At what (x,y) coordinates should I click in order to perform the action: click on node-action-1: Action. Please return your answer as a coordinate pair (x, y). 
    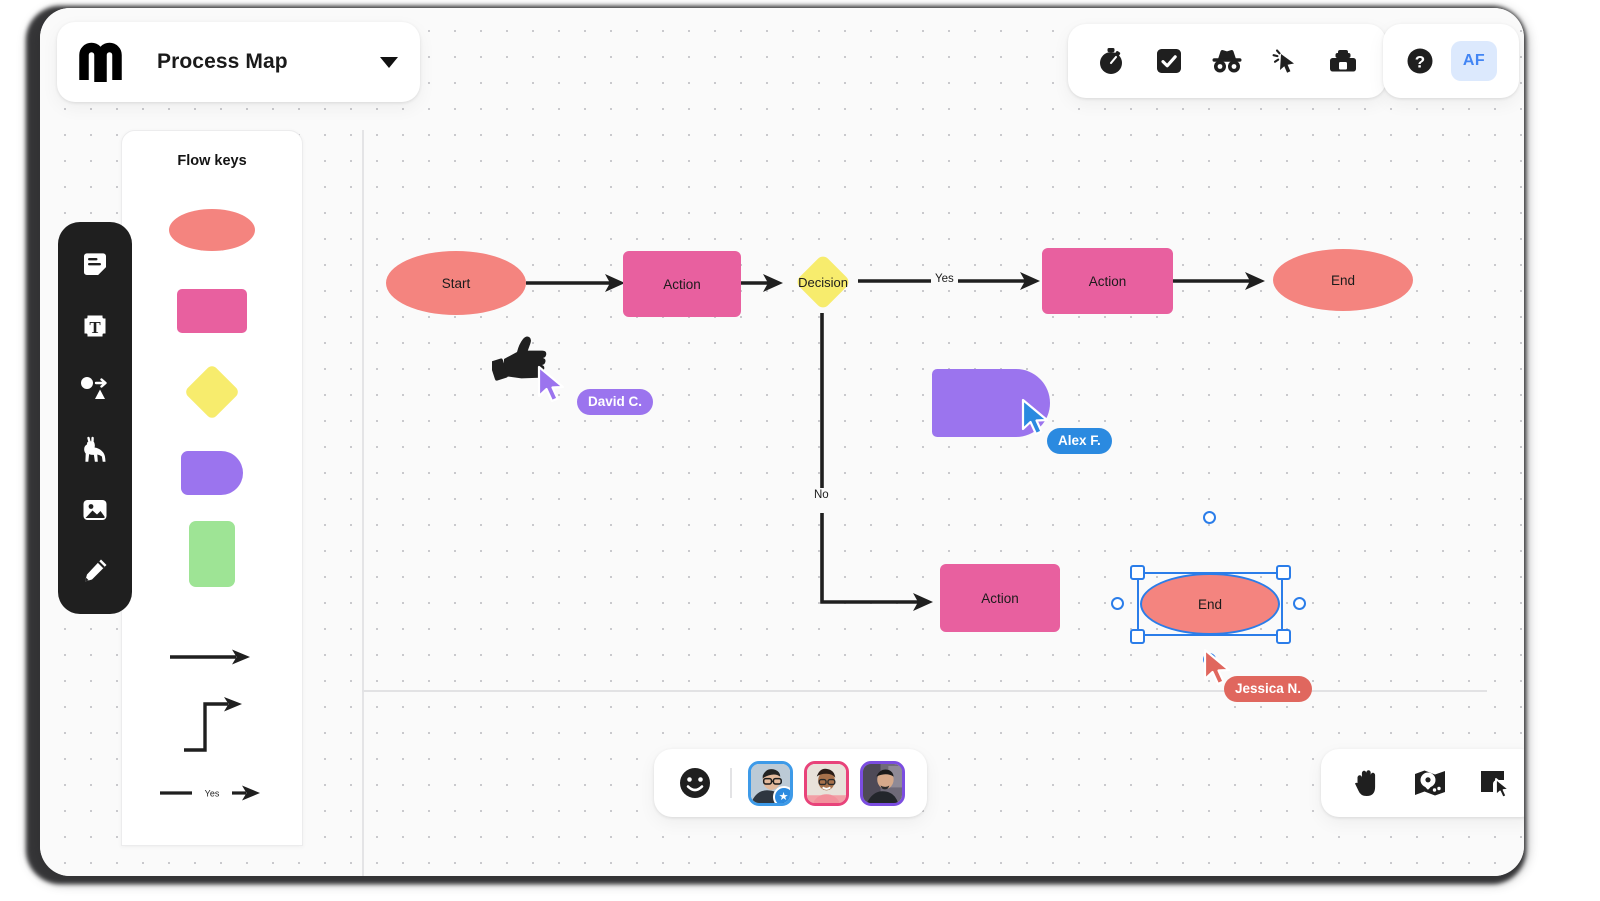
    Looking at the image, I should click on (682, 284).